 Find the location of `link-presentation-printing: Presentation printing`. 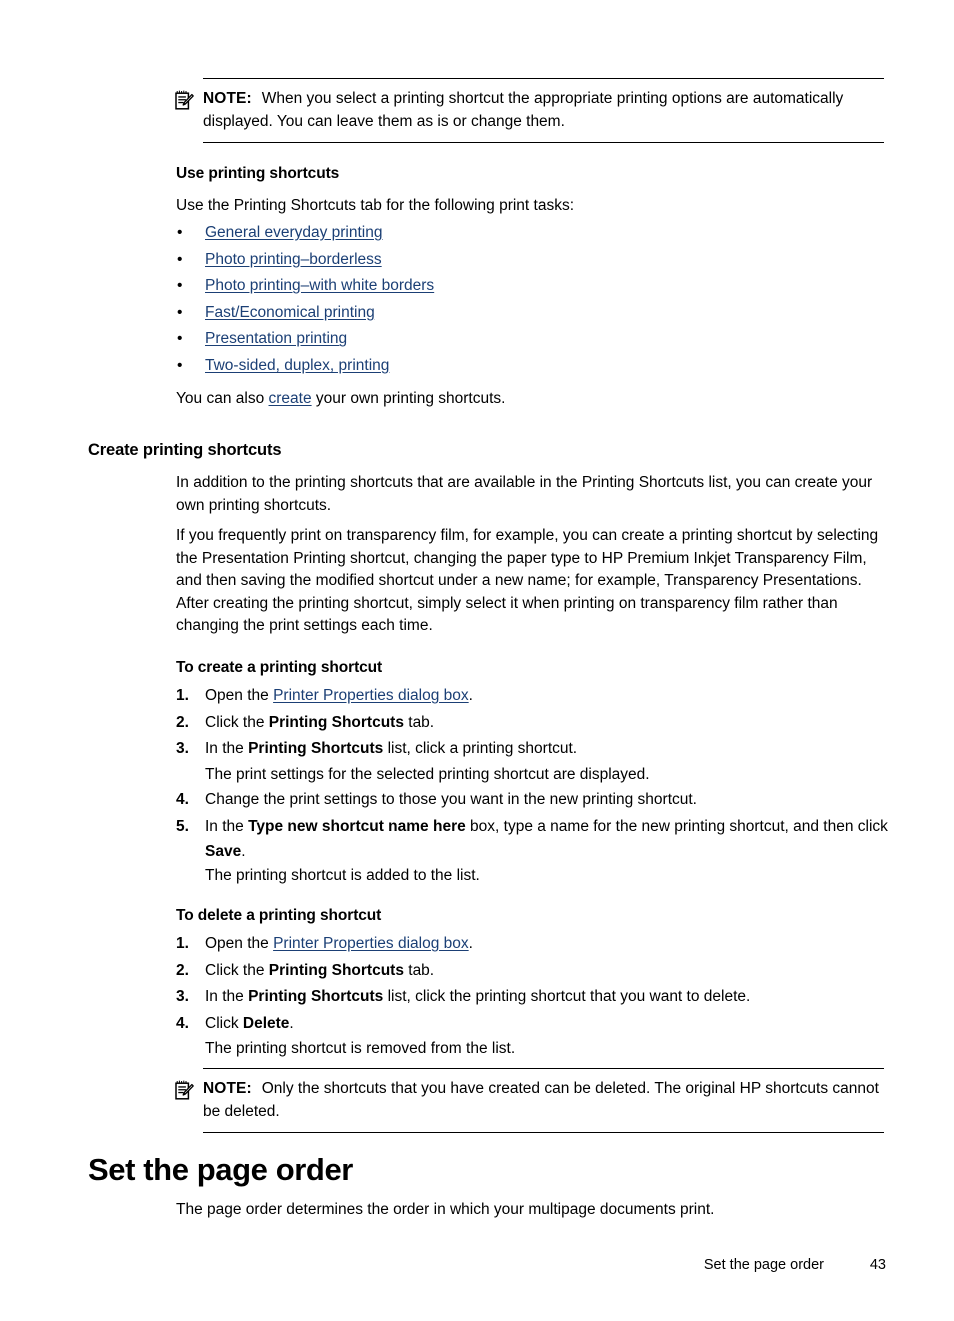

link-presentation-printing: Presentation printing is located at coordinates (276, 339).